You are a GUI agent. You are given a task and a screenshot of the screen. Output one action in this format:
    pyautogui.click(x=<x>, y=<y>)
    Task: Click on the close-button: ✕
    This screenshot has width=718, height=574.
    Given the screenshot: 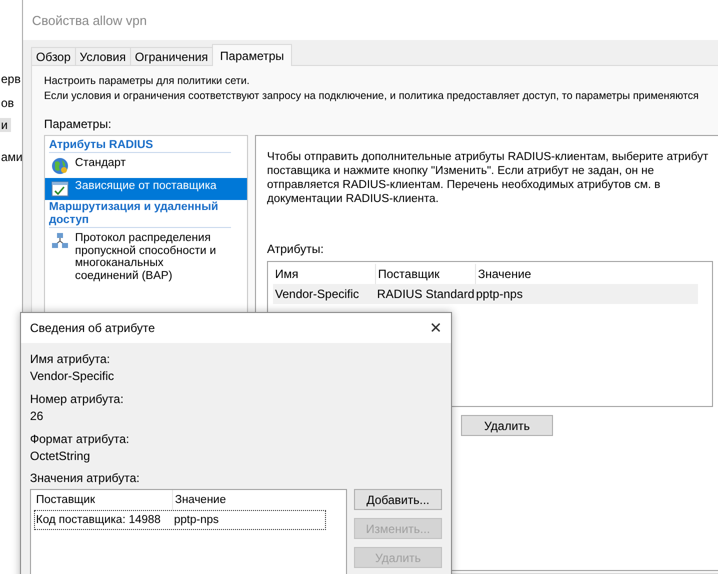 What is the action you would take?
    pyautogui.click(x=436, y=328)
    